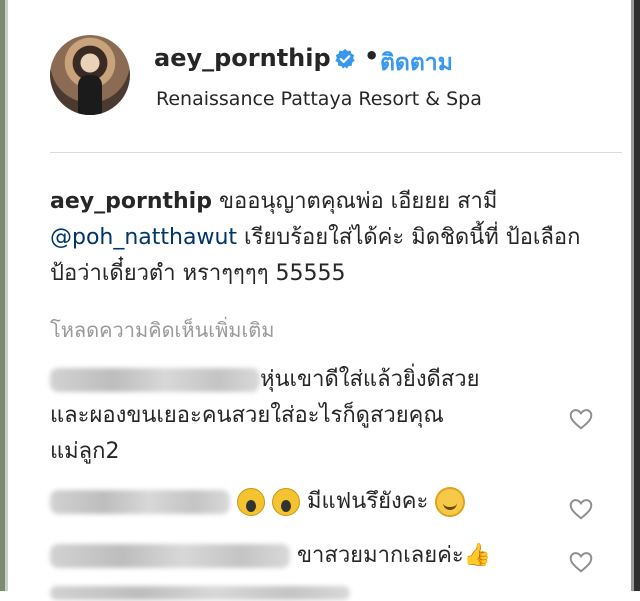  I want to click on comment-item: ขาสวยมากเลยค่ะ👍, so click(310, 556).